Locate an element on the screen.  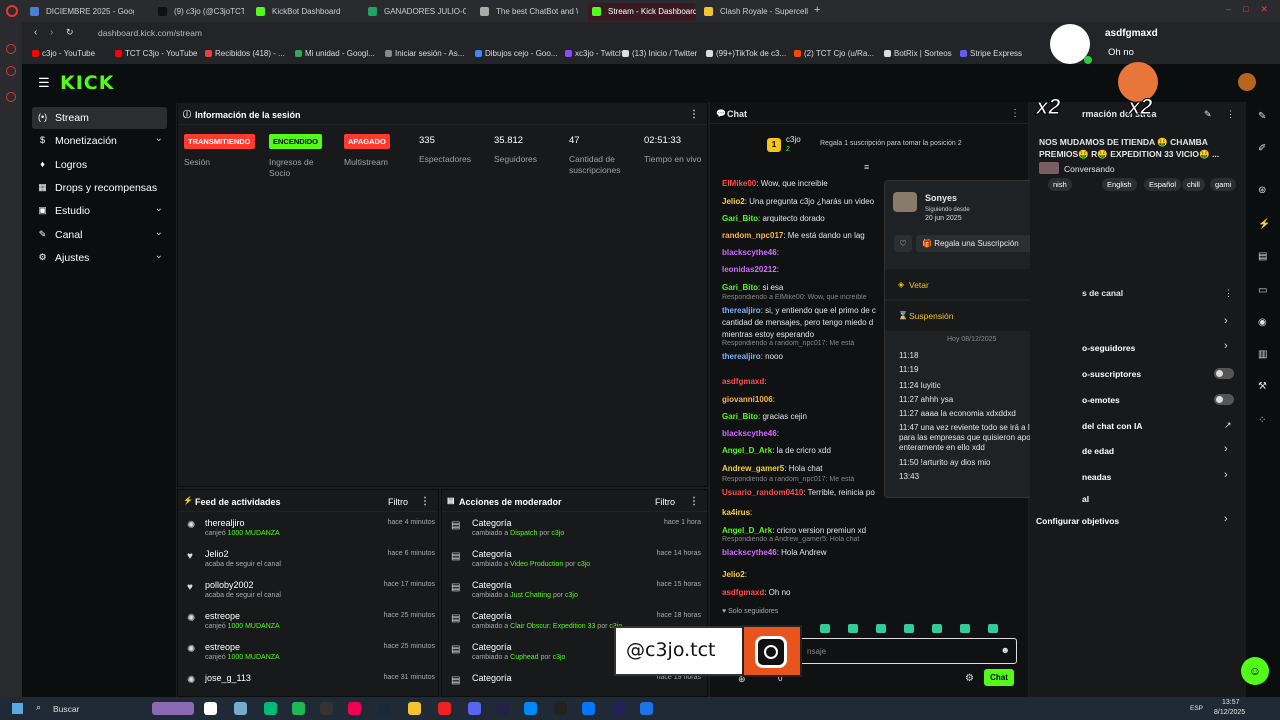
bookmark-link: BotRix | Sorteos is located at coordinates (918, 53).